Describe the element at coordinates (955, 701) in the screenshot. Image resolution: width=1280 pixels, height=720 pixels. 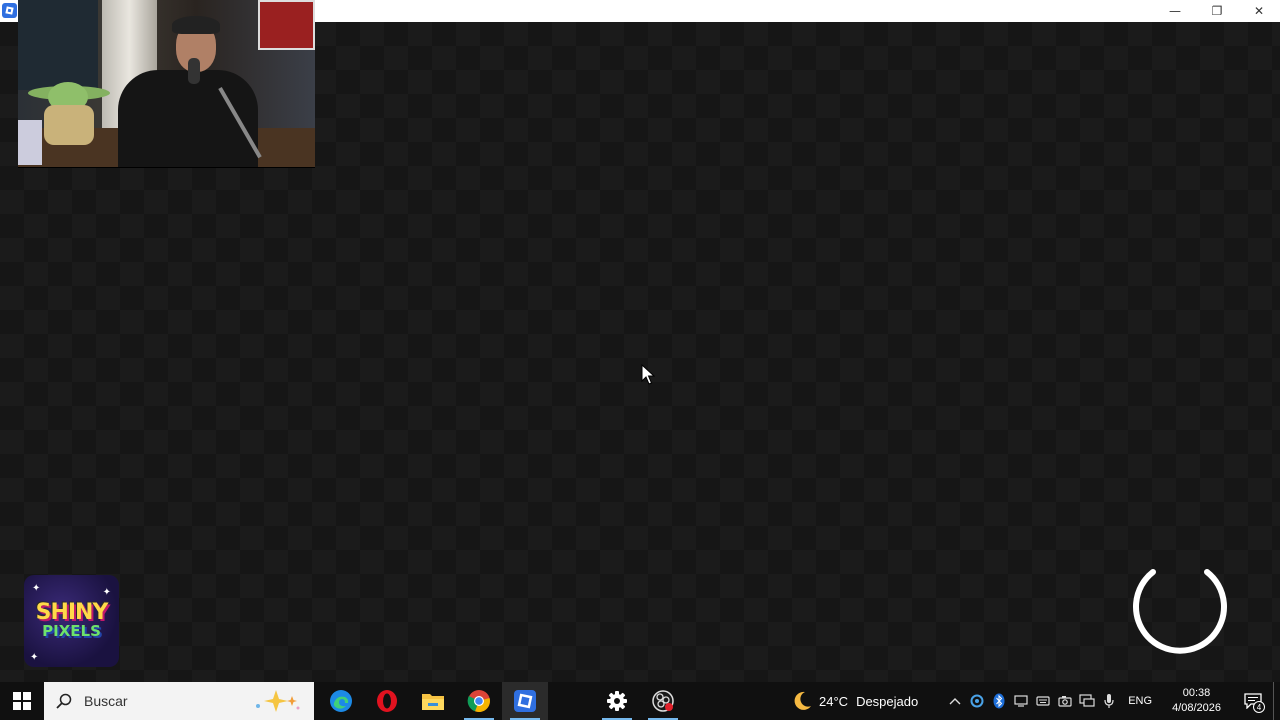
I see `chevron-up-icon` at that location.